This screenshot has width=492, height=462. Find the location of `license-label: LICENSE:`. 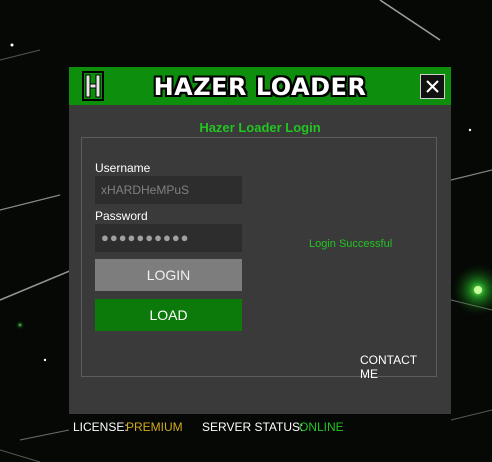

license-label: LICENSE: is located at coordinates (100, 427).